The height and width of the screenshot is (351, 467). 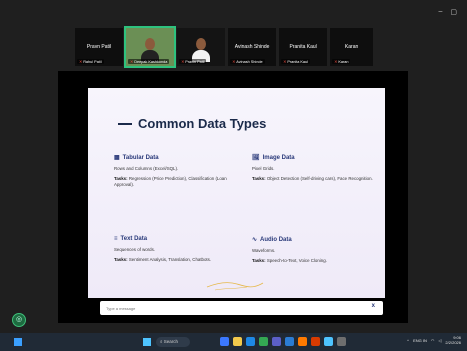 What do you see at coordinates (420, 340) in the screenshot?
I see `language-indicator: ENG IN` at bounding box center [420, 340].